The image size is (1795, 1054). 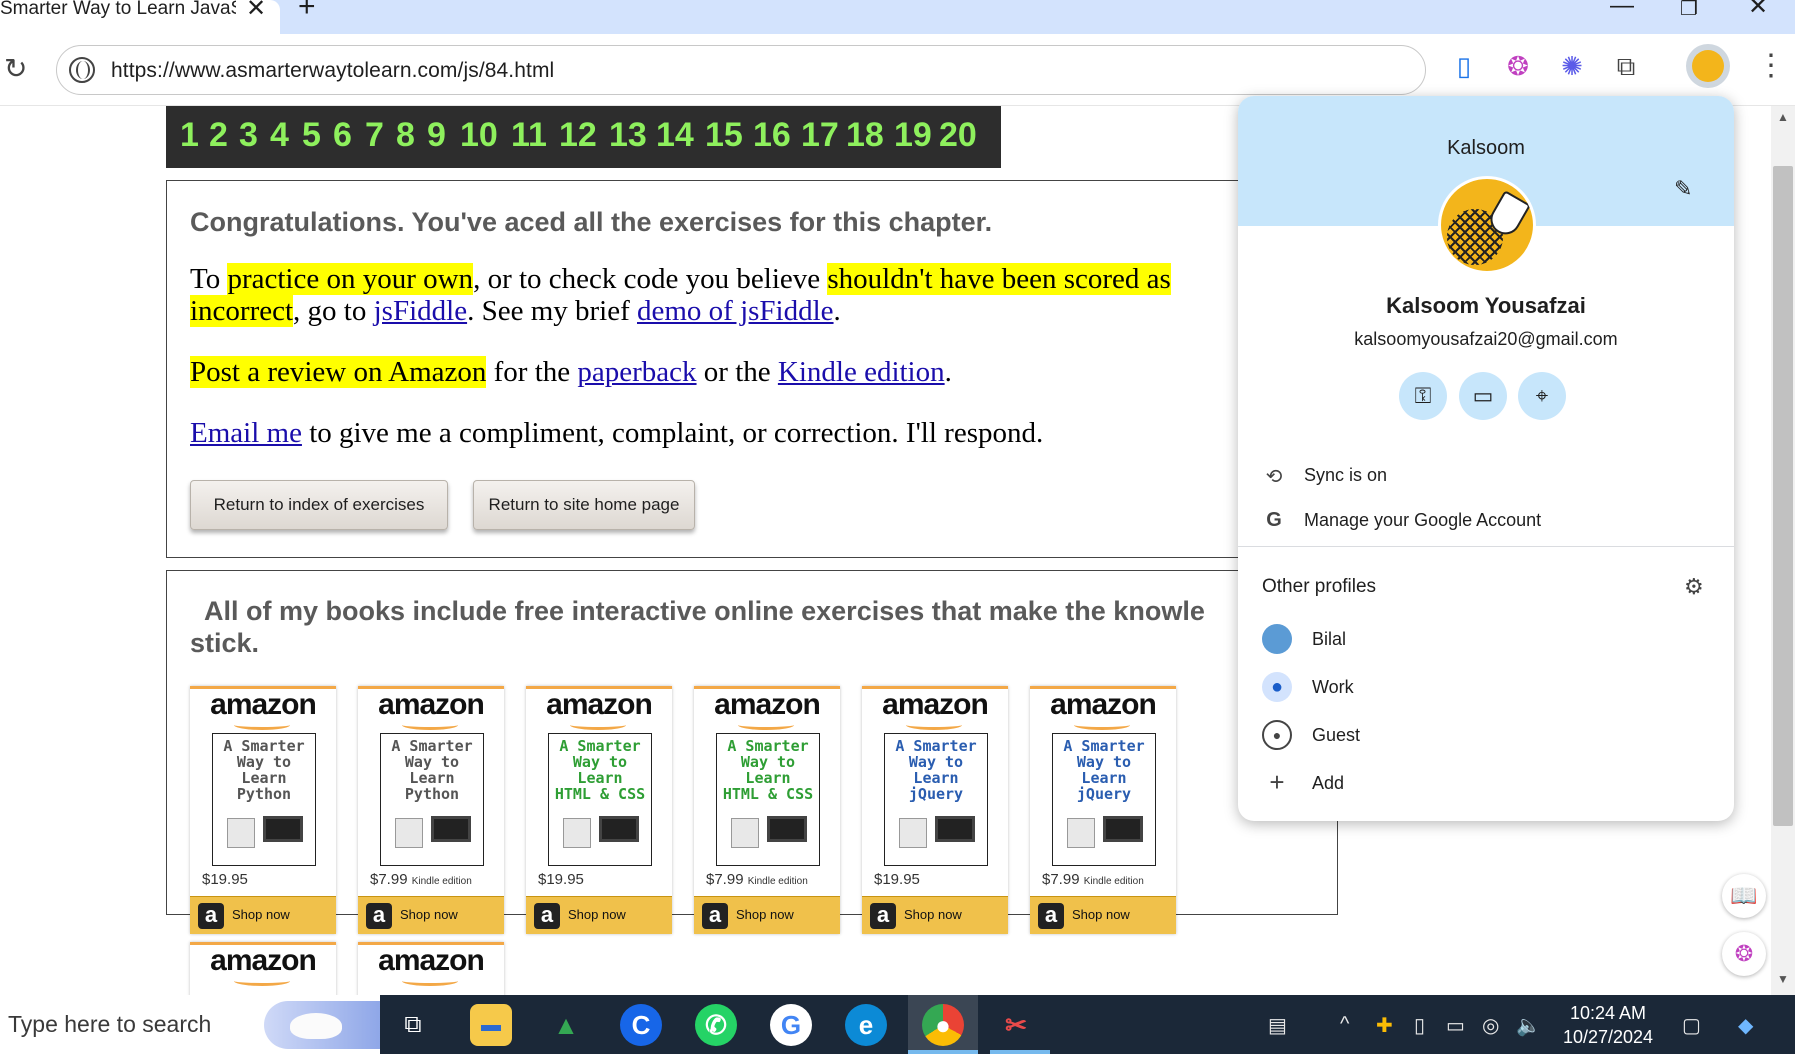 What do you see at coordinates (479, 135) in the screenshot?
I see `chapter-link: 10` at bounding box center [479, 135].